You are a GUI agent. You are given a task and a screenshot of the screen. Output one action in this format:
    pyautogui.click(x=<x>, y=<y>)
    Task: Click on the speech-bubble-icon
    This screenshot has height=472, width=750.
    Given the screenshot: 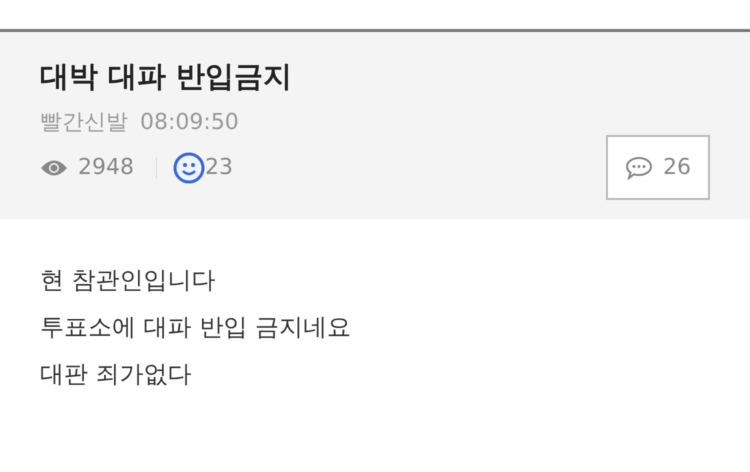 What is the action you would take?
    pyautogui.click(x=639, y=168)
    